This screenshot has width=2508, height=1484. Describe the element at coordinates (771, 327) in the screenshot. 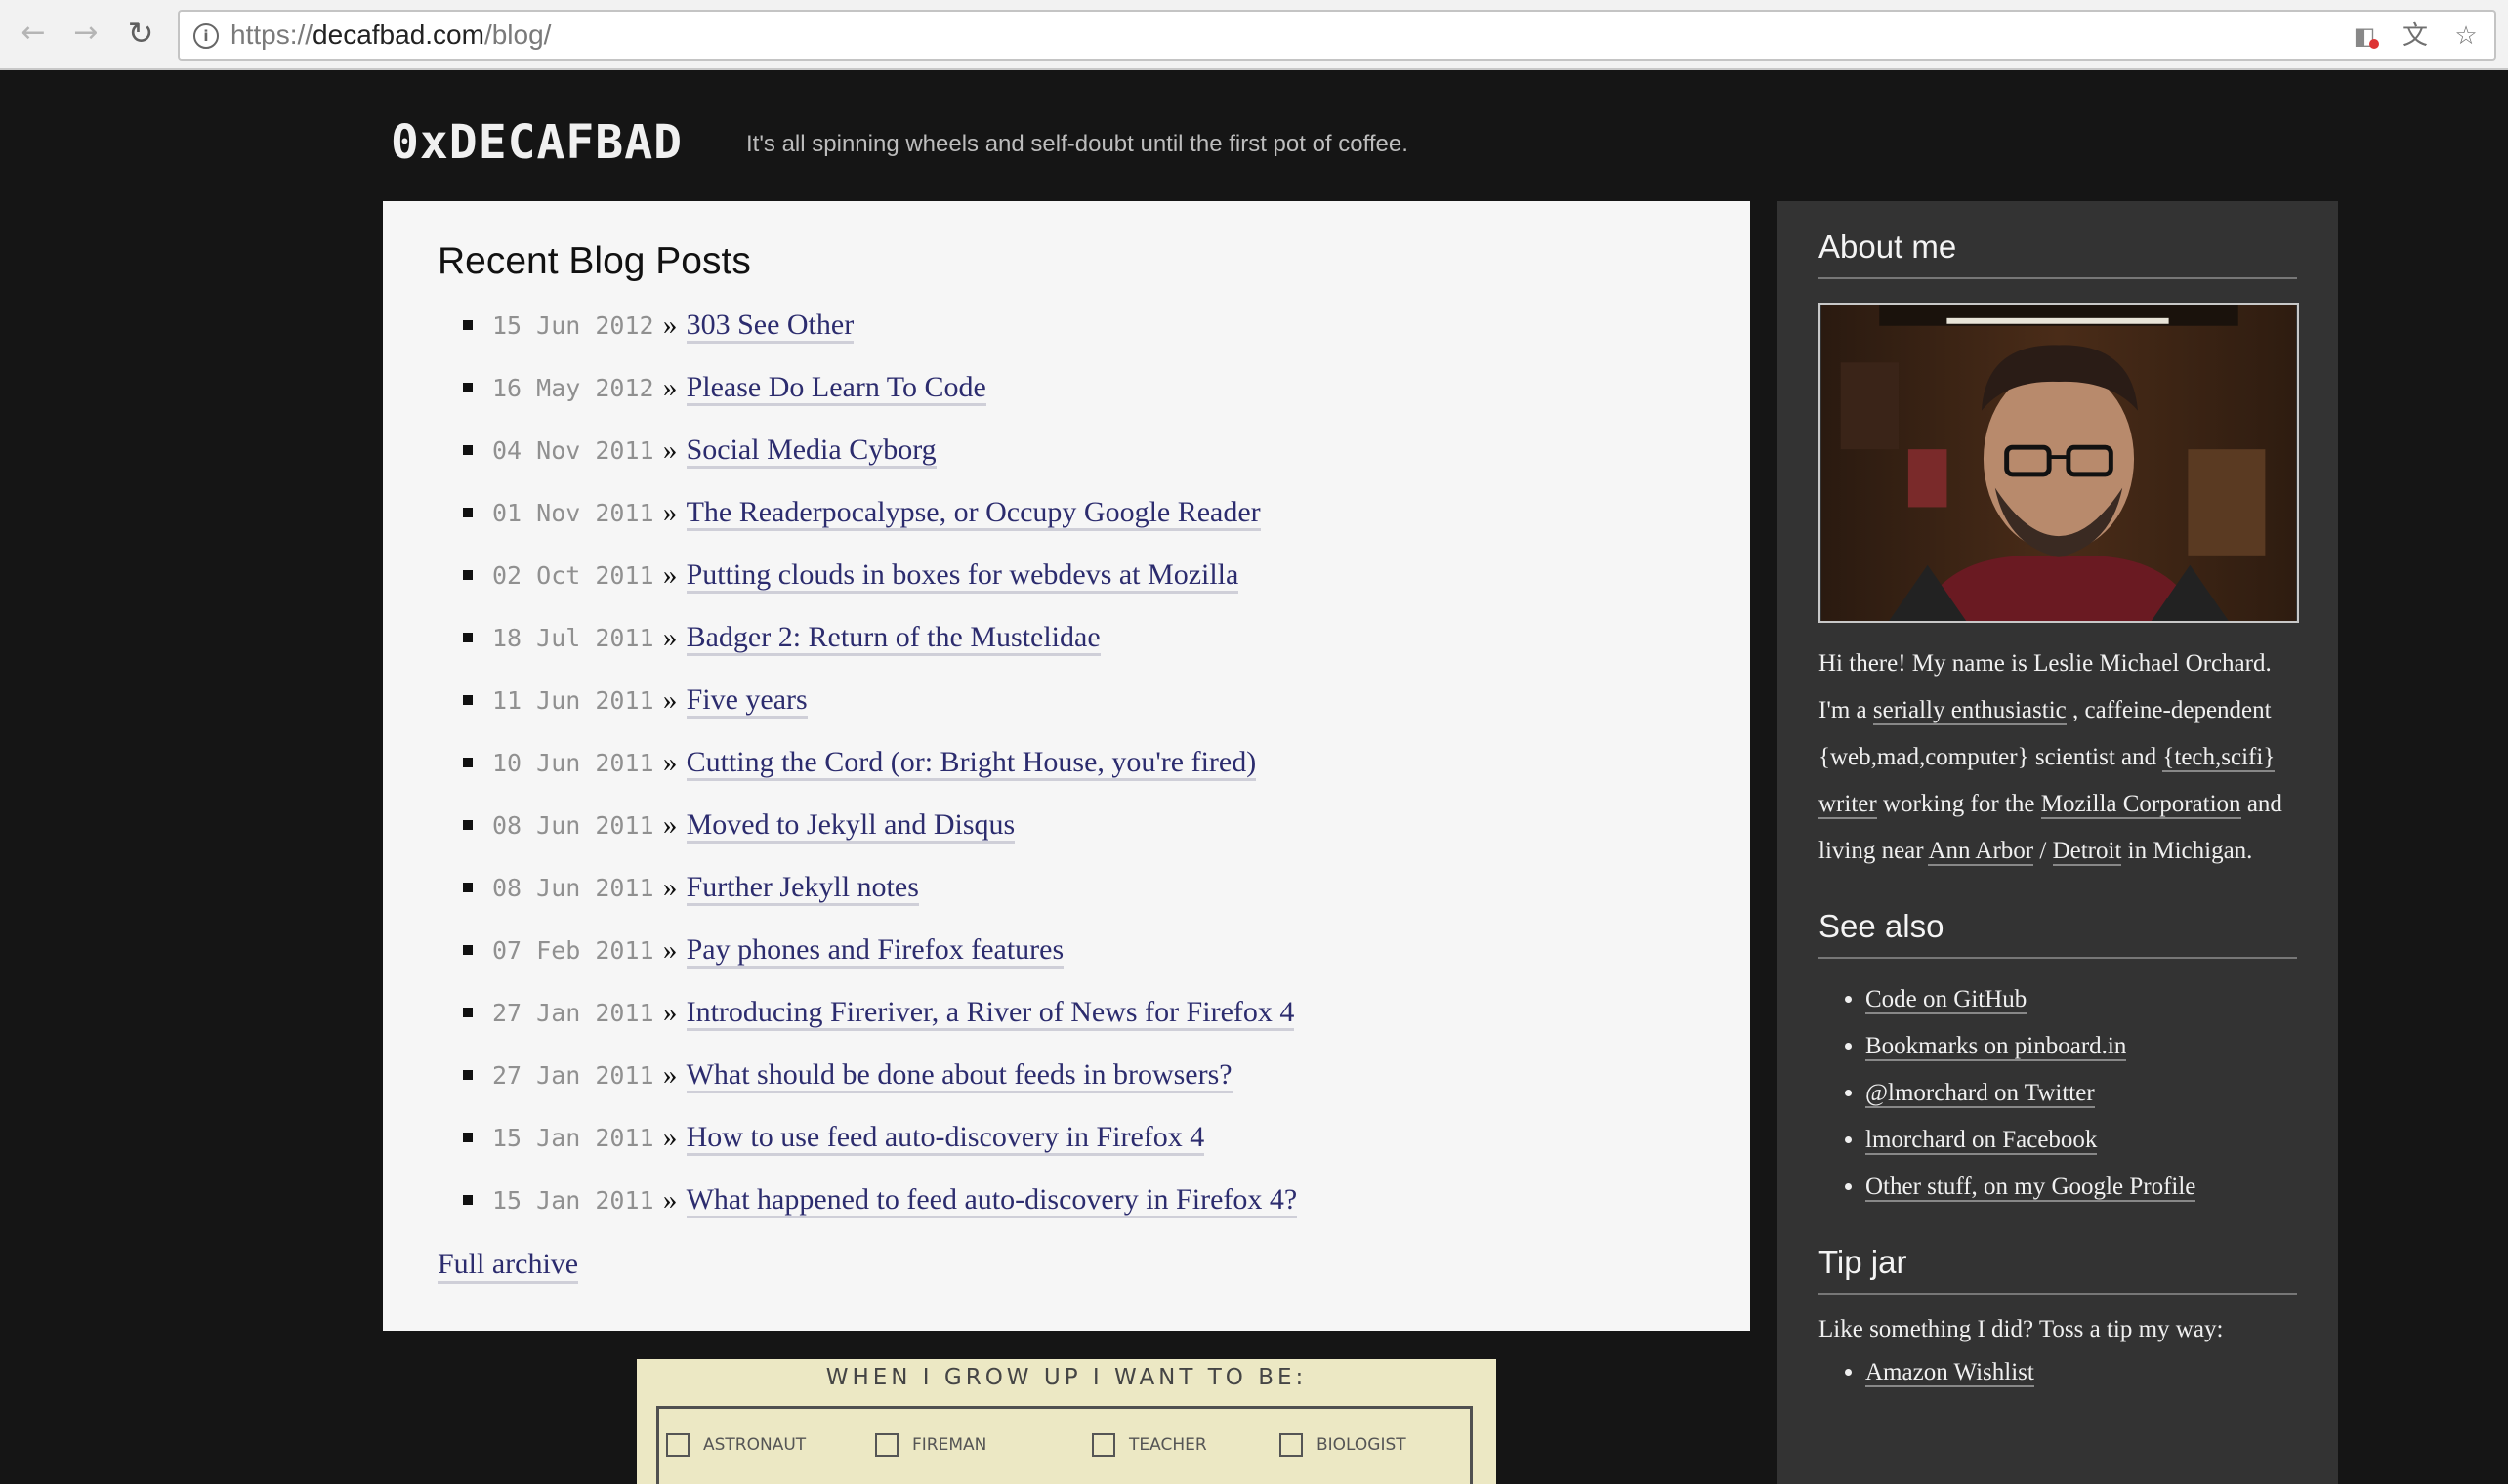

I see `post-title-link: 303 See Other` at that location.